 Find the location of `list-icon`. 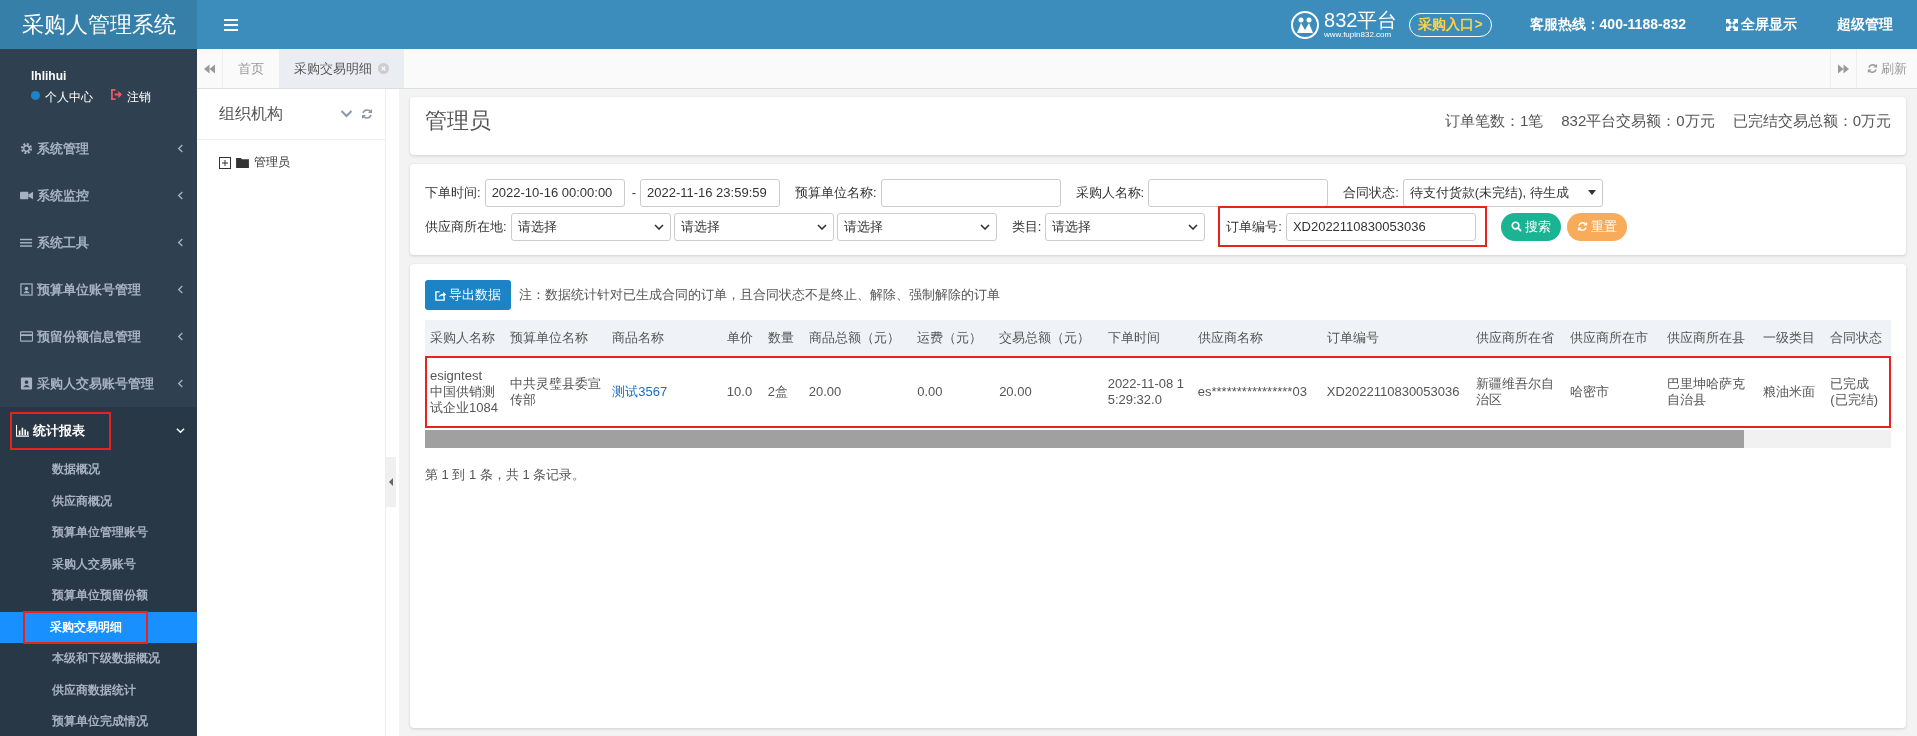

list-icon is located at coordinates (26, 242).